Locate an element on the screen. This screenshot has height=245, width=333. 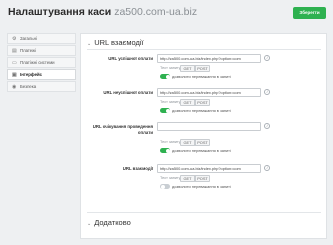
sidebar-item-label: Безпека is located at coordinates (28, 86).